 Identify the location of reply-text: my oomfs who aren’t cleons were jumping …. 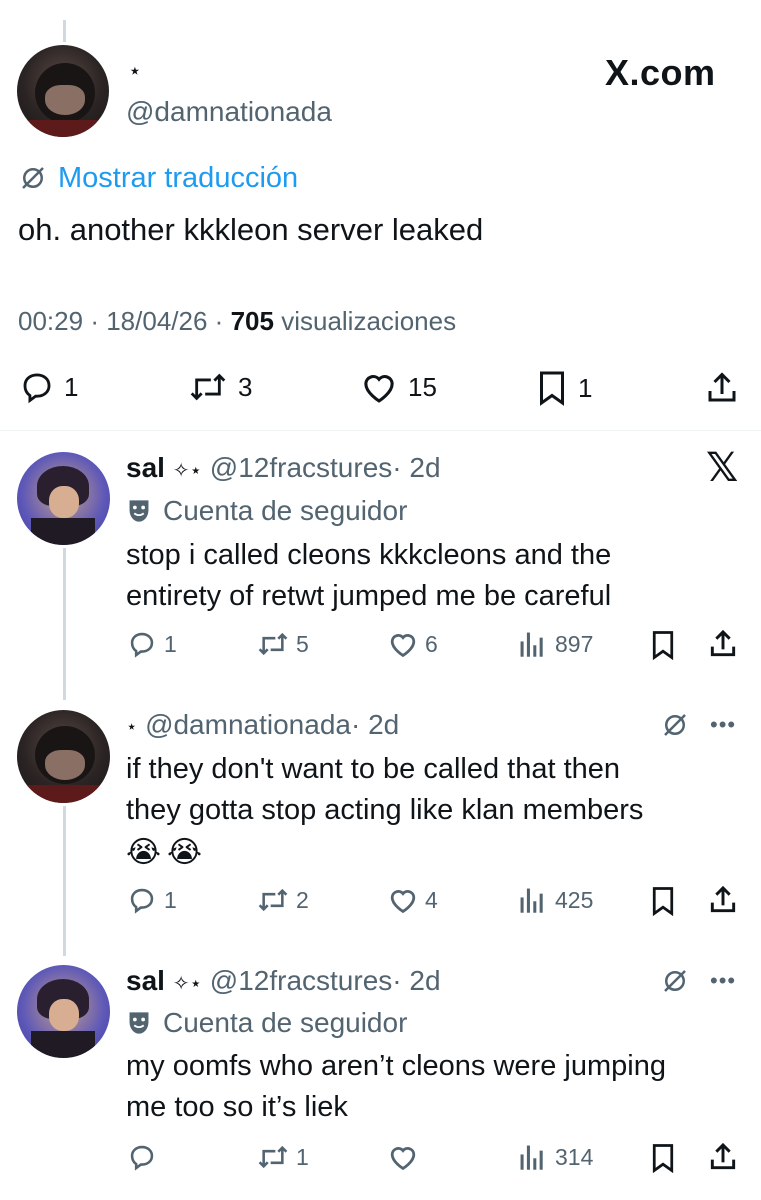
(396, 1087).